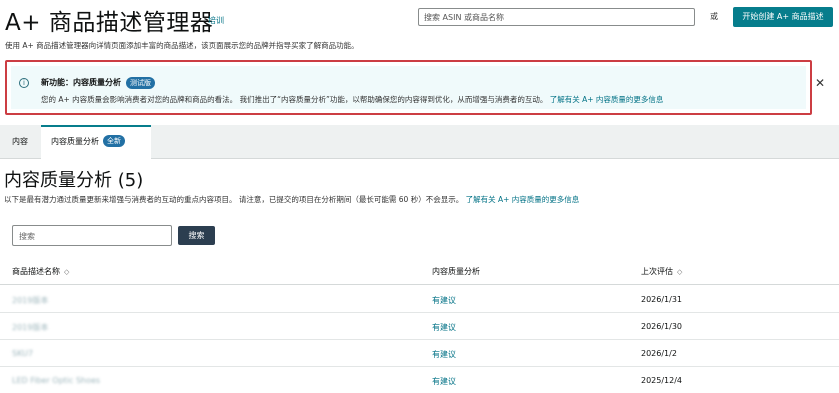 Image resolution: width=839 pixels, height=393 pixels. What do you see at coordinates (196, 235) in the screenshot?
I see `search-button: 搜索` at bounding box center [196, 235].